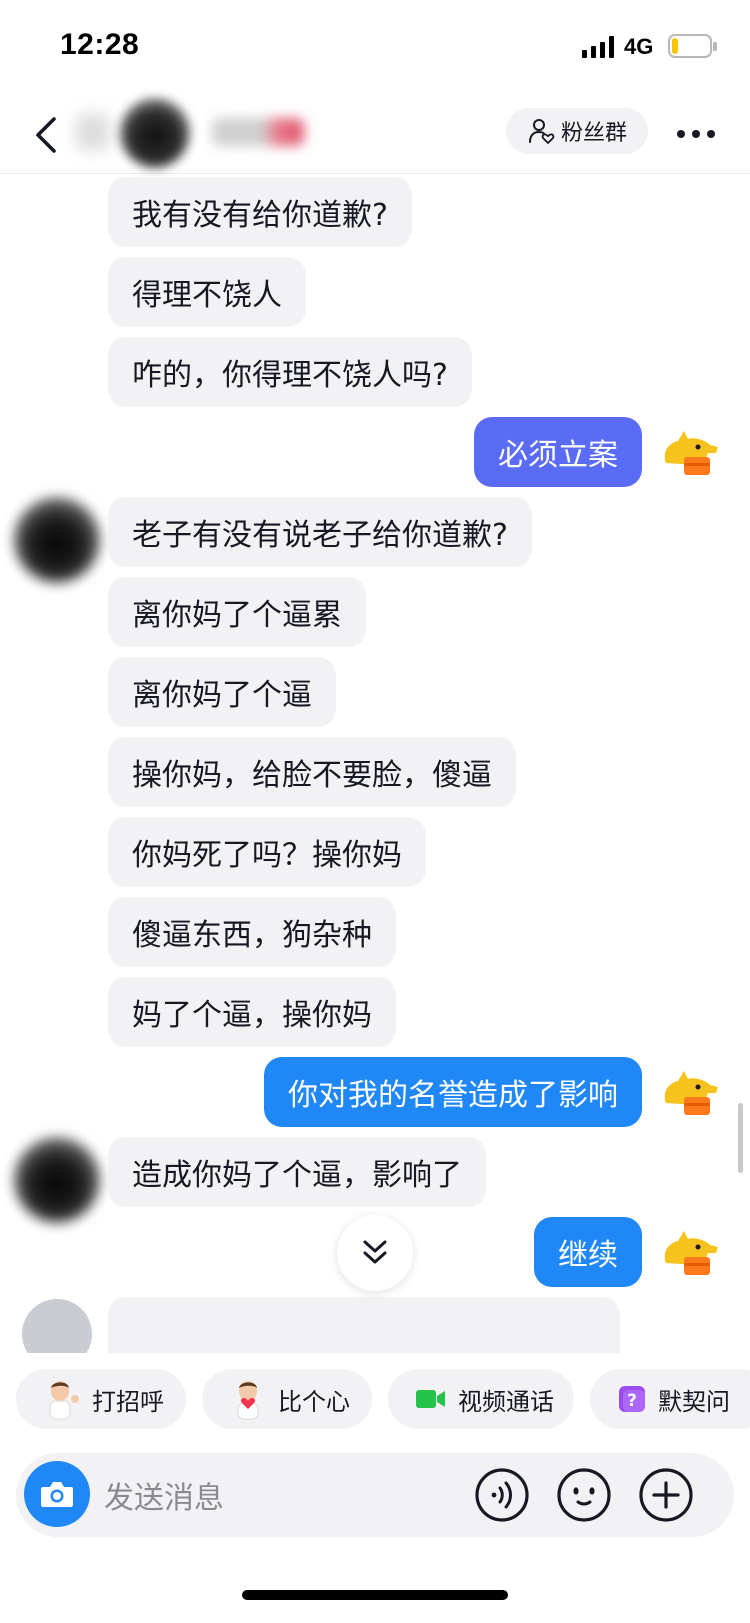 The width and height of the screenshot is (750, 1623). What do you see at coordinates (598, 47) in the screenshot?
I see `signal-icon` at bounding box center [598, 47].